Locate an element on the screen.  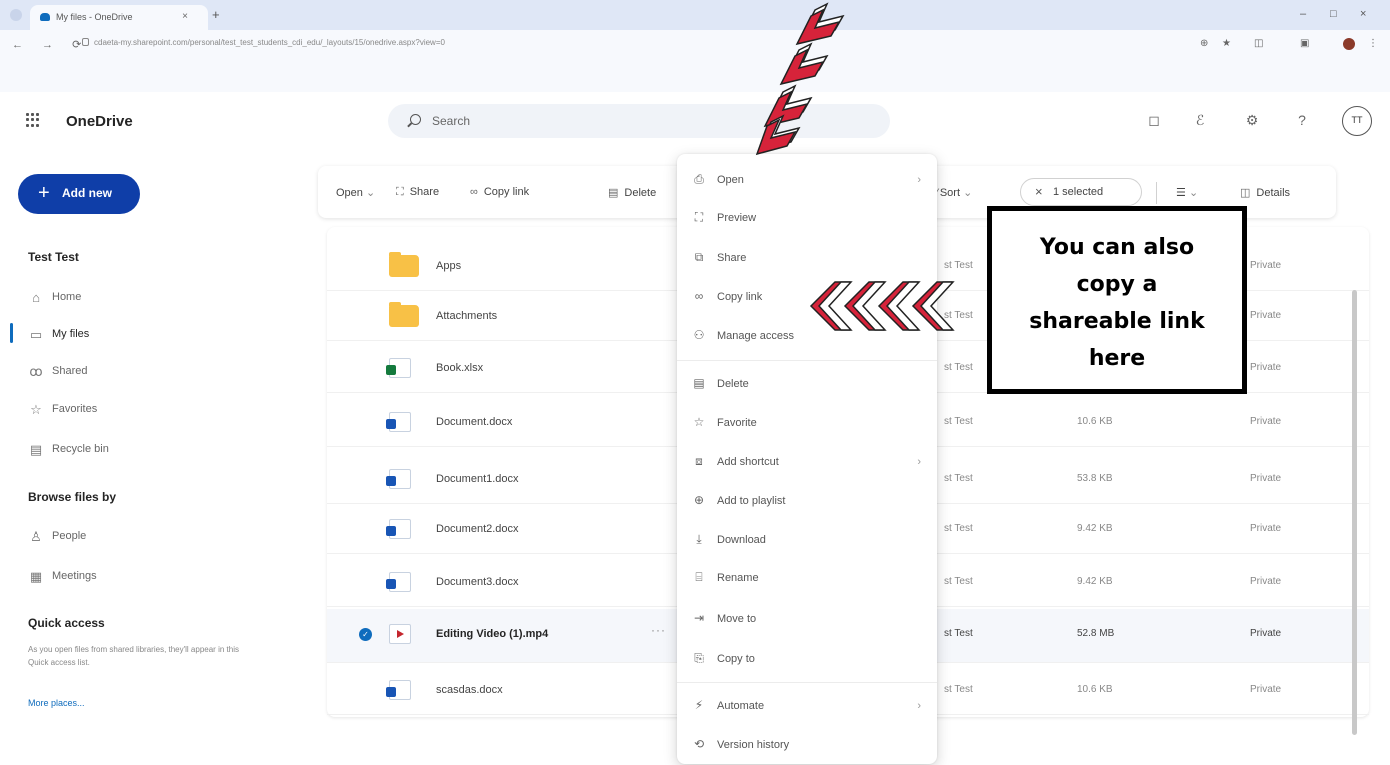
file-name: Attachments is located at coordinates (466, 316).